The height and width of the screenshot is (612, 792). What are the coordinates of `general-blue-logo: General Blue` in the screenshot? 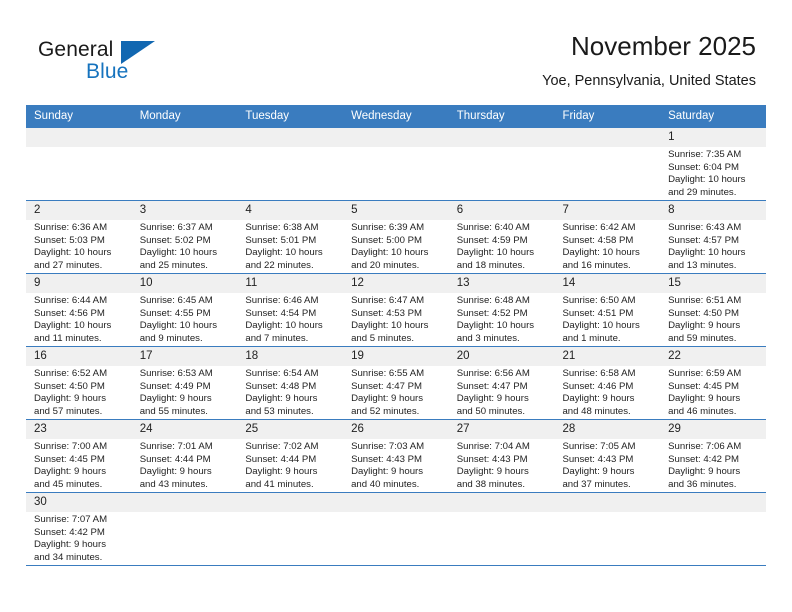 It's located at (118, 63).